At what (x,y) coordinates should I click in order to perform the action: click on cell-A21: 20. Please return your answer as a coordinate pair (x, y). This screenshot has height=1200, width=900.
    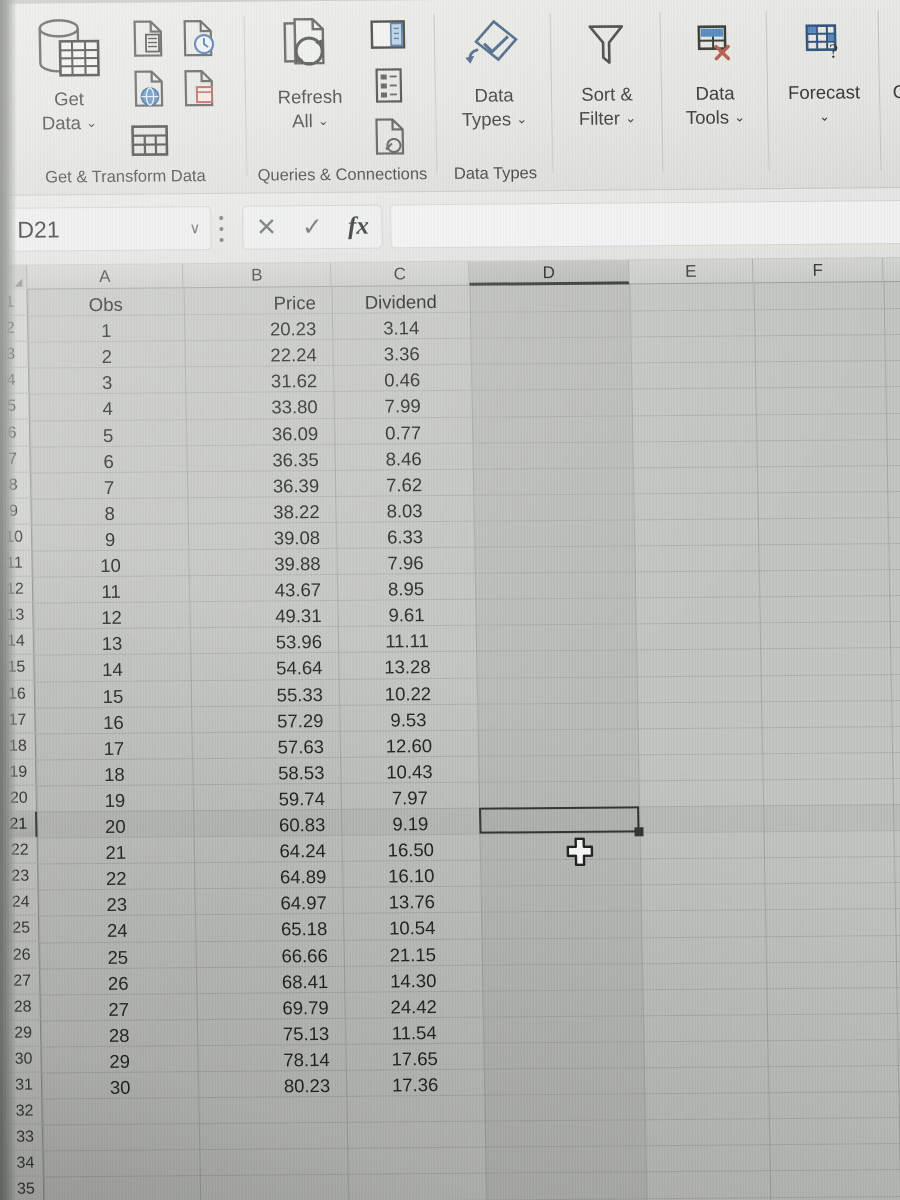
    Looking at the image, I should click on (115, 826).